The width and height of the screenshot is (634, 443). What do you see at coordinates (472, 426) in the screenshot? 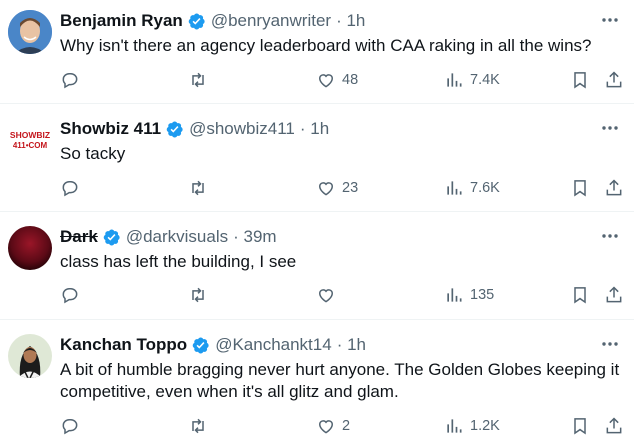
I see `views-button: 1.2K` at bounding box center [472, 426].